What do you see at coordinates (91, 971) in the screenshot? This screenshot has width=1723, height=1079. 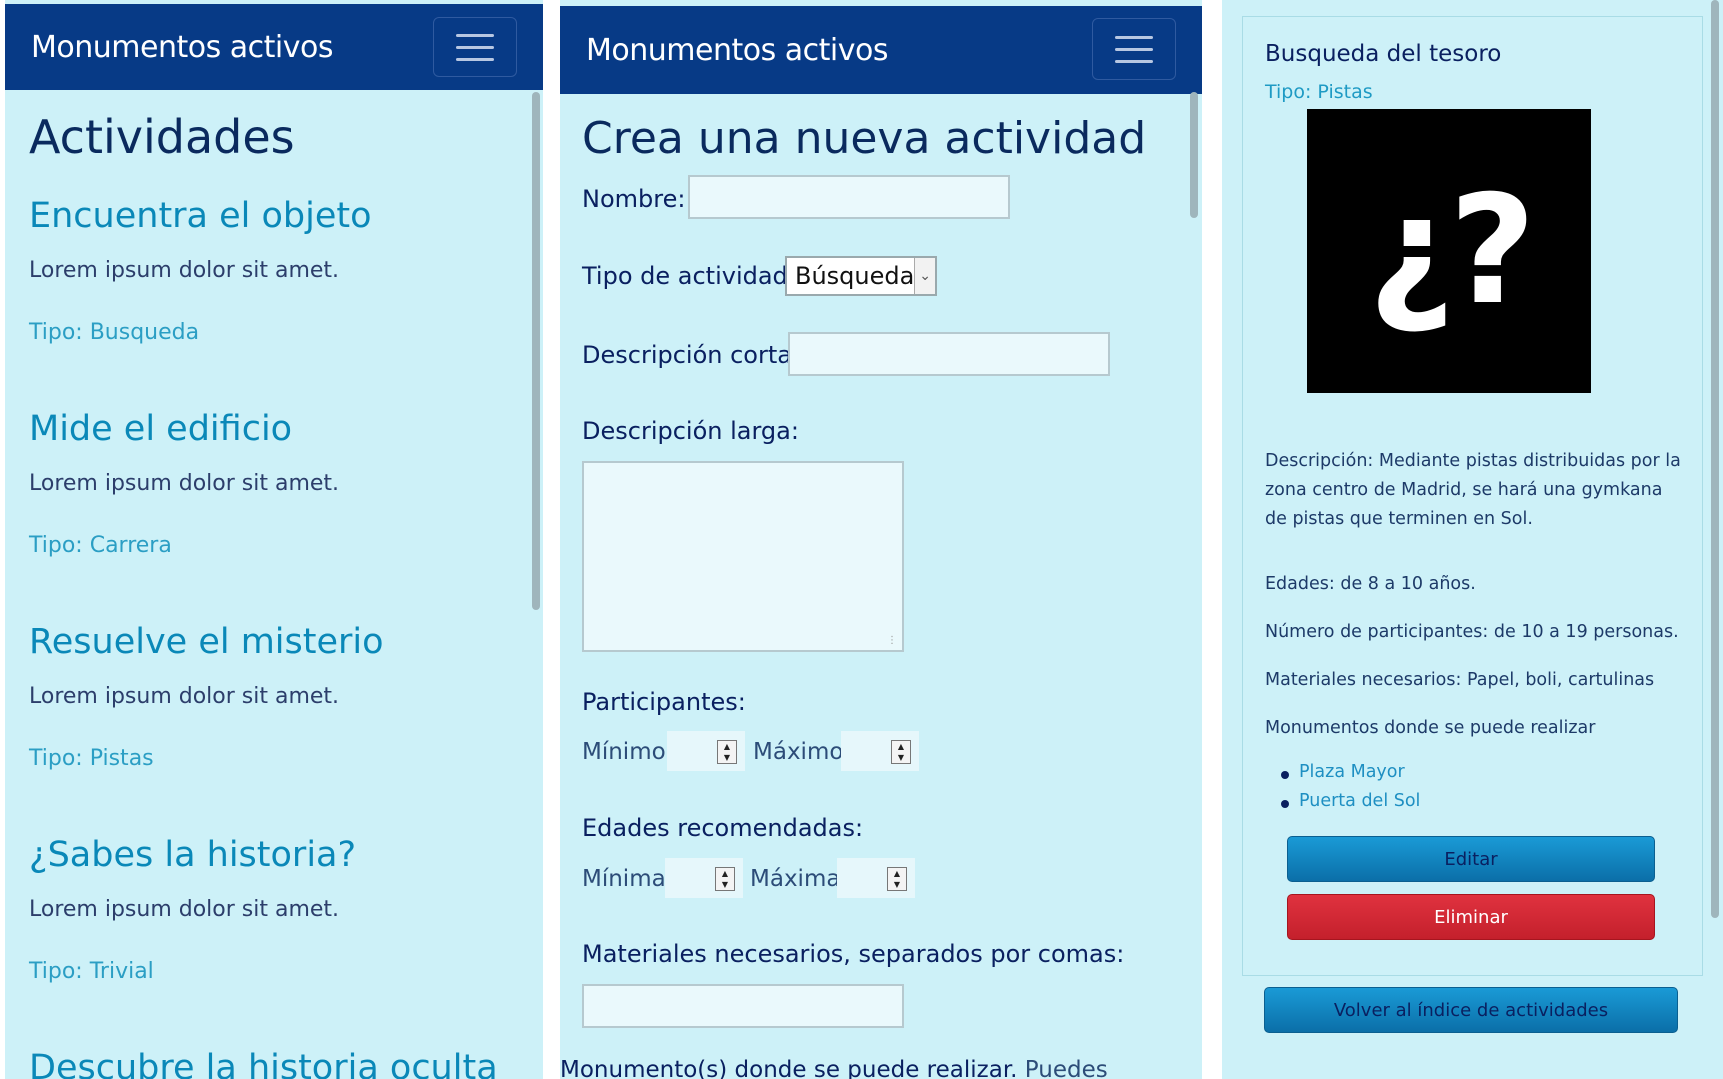 I see `activity-type: Tipo: Trivial` at bounding box center [91, 971].